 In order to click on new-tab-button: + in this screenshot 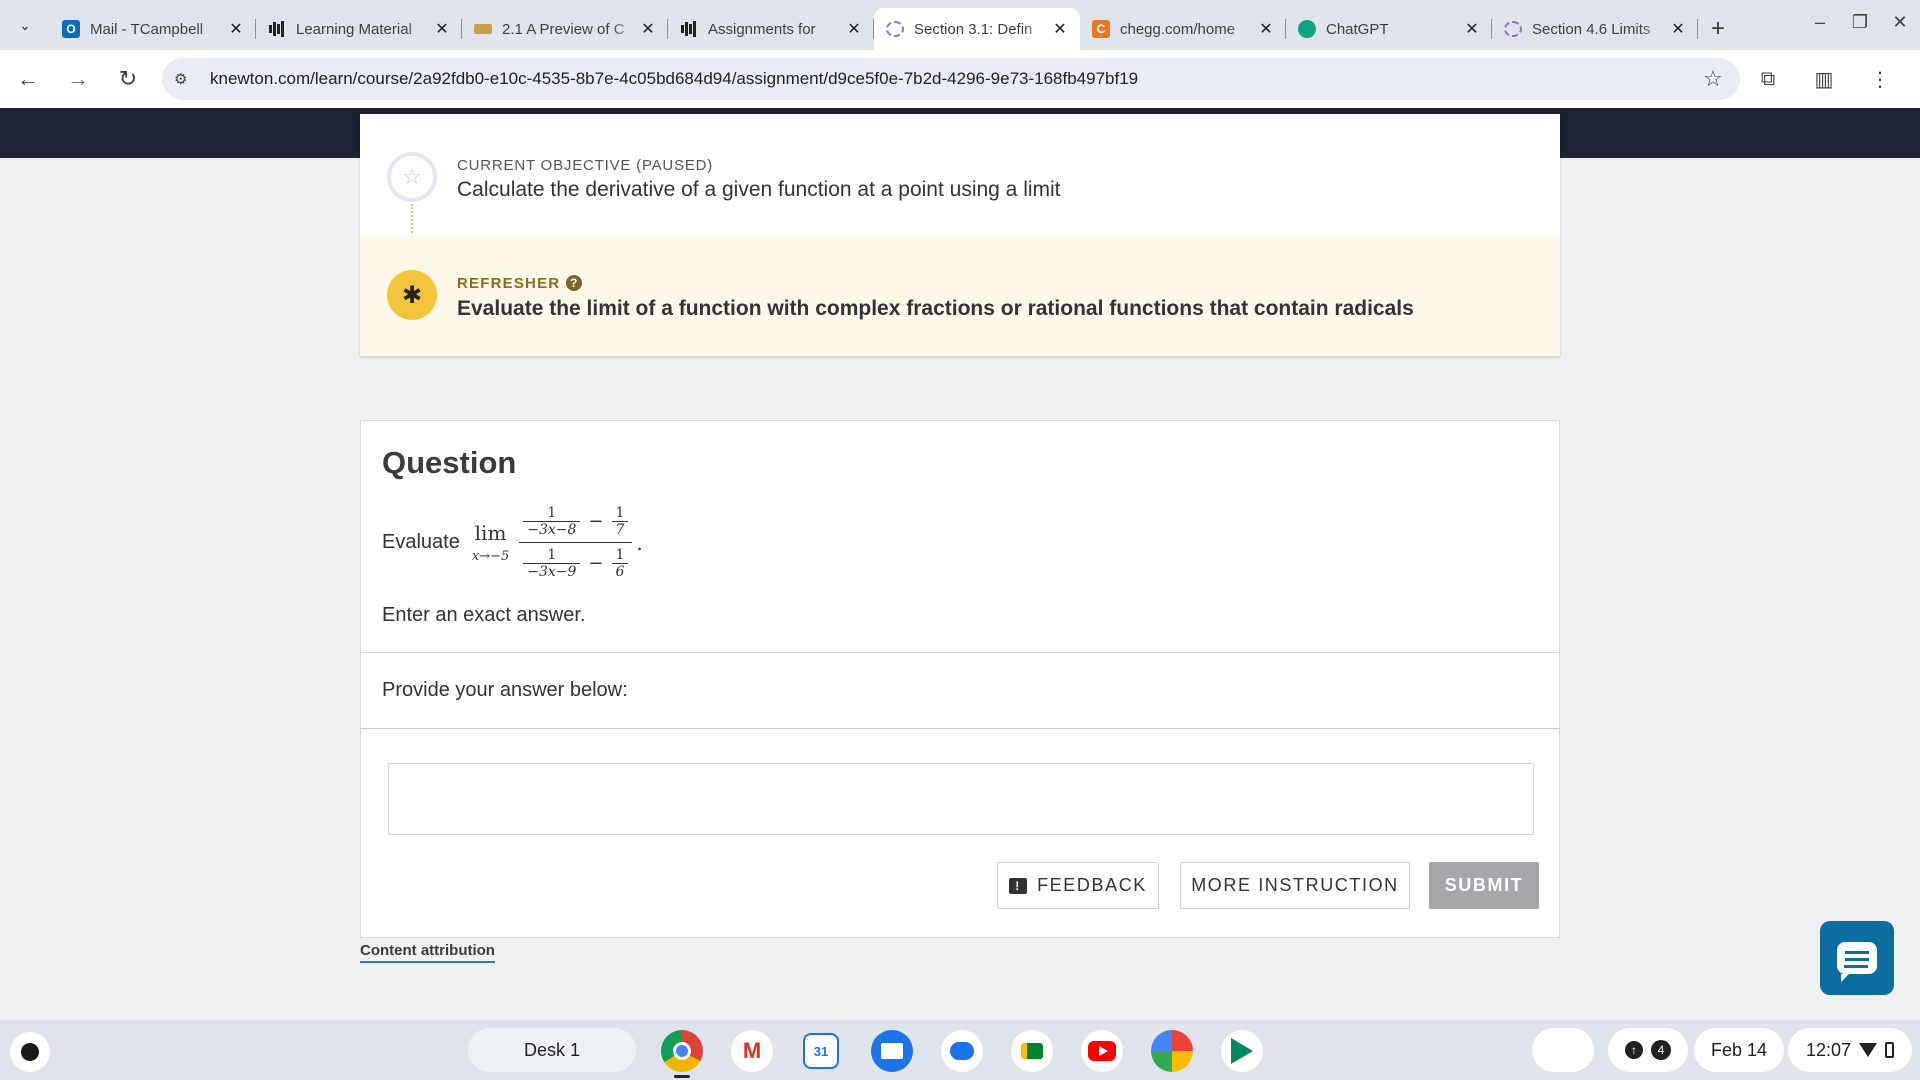, I will do `click(1718, 29)`.